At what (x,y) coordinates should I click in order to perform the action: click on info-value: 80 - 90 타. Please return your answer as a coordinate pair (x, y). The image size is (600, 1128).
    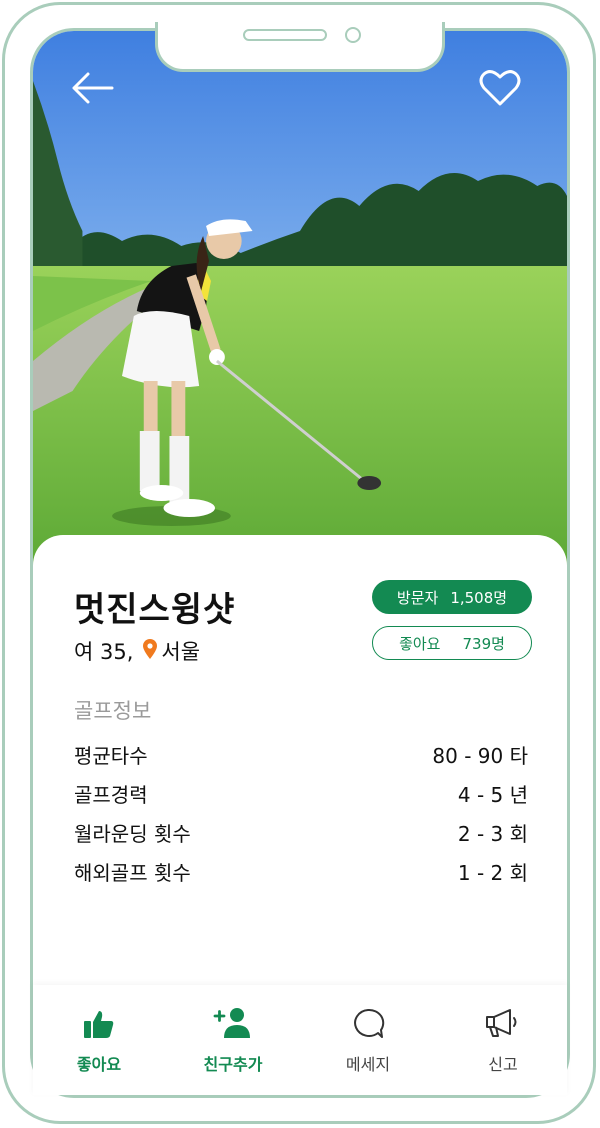
    Looking at the image, I should click on (480, 756).